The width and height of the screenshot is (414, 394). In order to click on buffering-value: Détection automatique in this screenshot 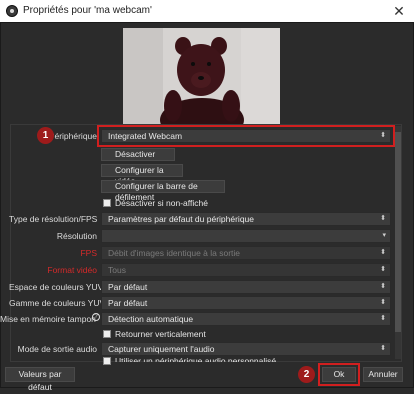, I will do `click(151, 319)`.